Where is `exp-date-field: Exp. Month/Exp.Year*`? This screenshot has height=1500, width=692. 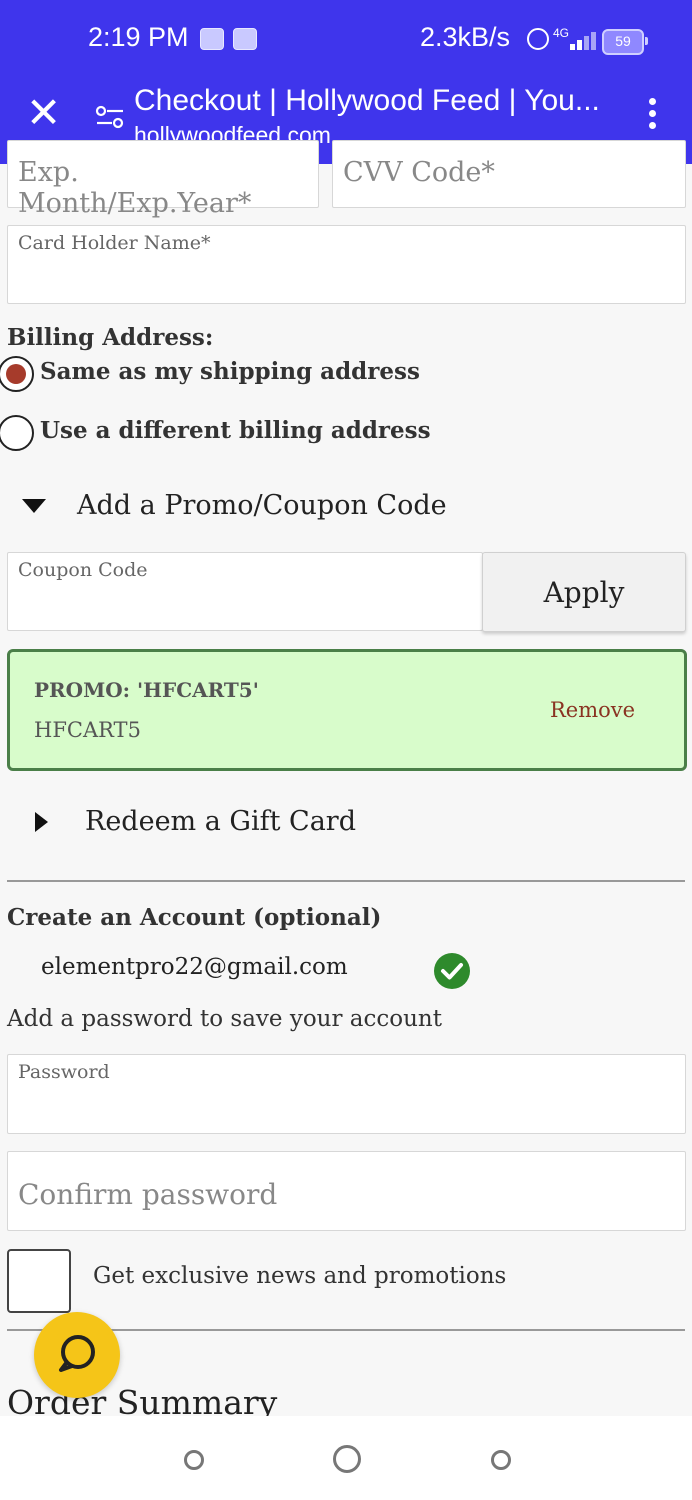 exp-date-field: Exp. Month/Exp.Year* is located at coordinates (163, 179).